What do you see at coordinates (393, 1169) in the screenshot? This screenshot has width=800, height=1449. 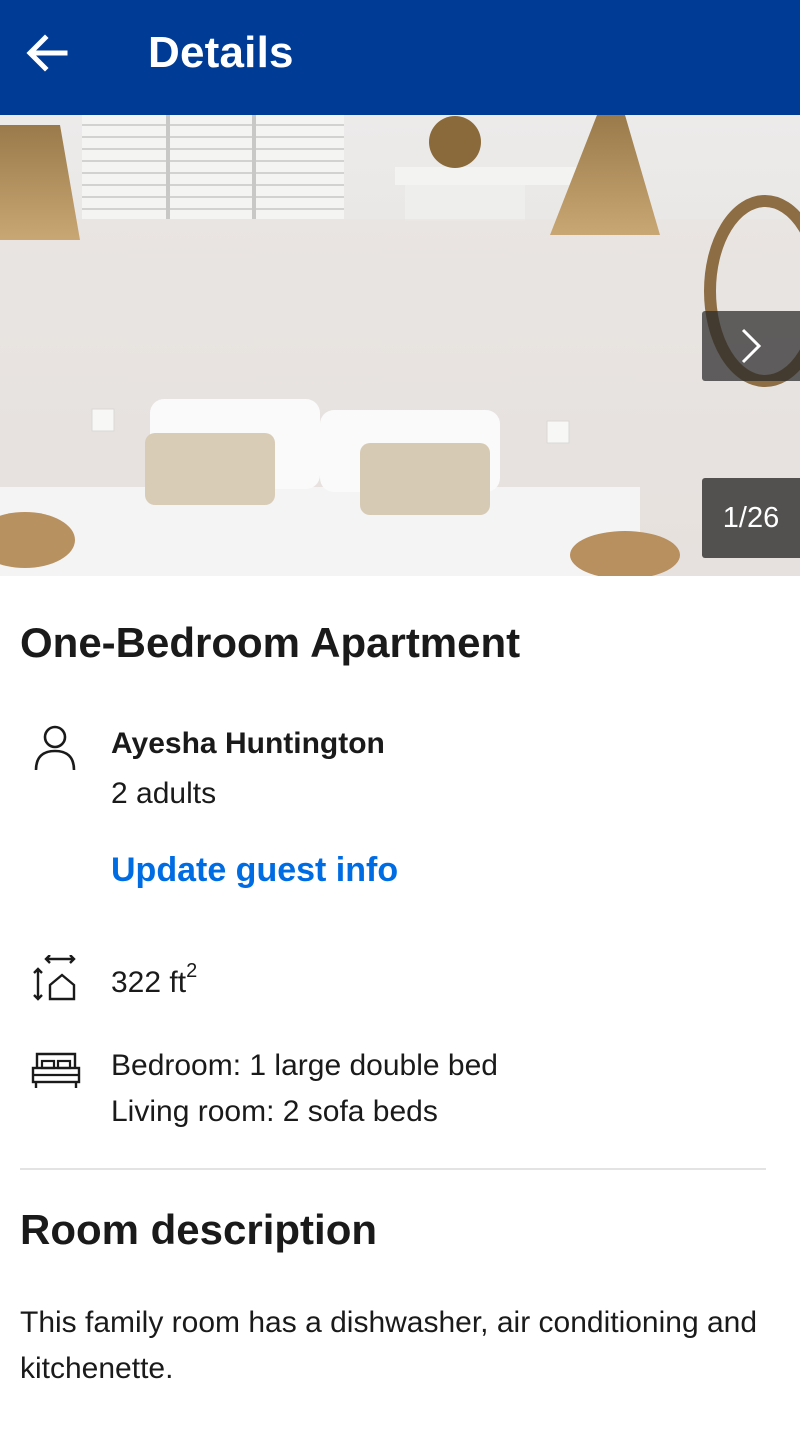 I see `section-divider` at bounding box center [393, 1169].